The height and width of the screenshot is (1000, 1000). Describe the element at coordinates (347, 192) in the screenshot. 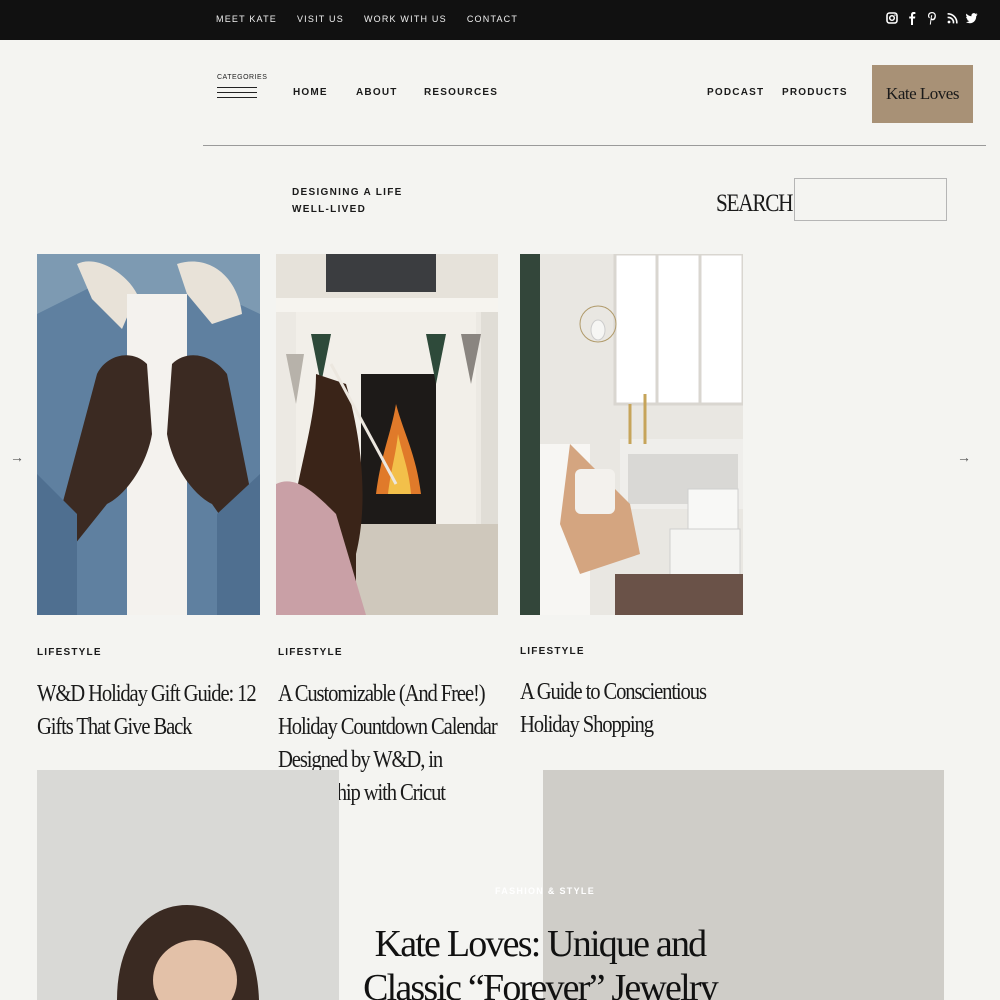

I see `tagline-line-1: DESIGNING A LIFE` at that location.